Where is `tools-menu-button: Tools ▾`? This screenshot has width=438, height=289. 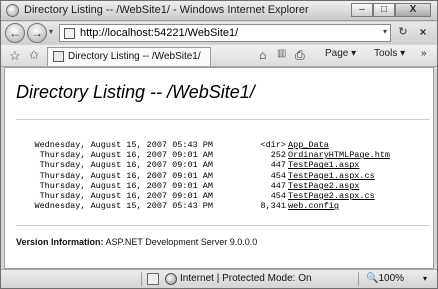 tools-menu-button: Tools ▾ is located at coordinates (389, 53).